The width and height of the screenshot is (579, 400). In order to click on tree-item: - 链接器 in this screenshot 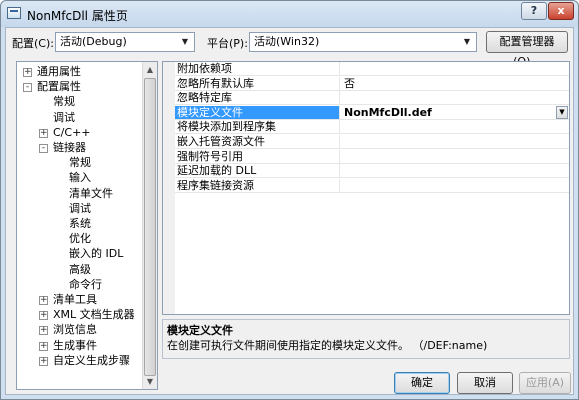, I will do `click(79, 148)`.